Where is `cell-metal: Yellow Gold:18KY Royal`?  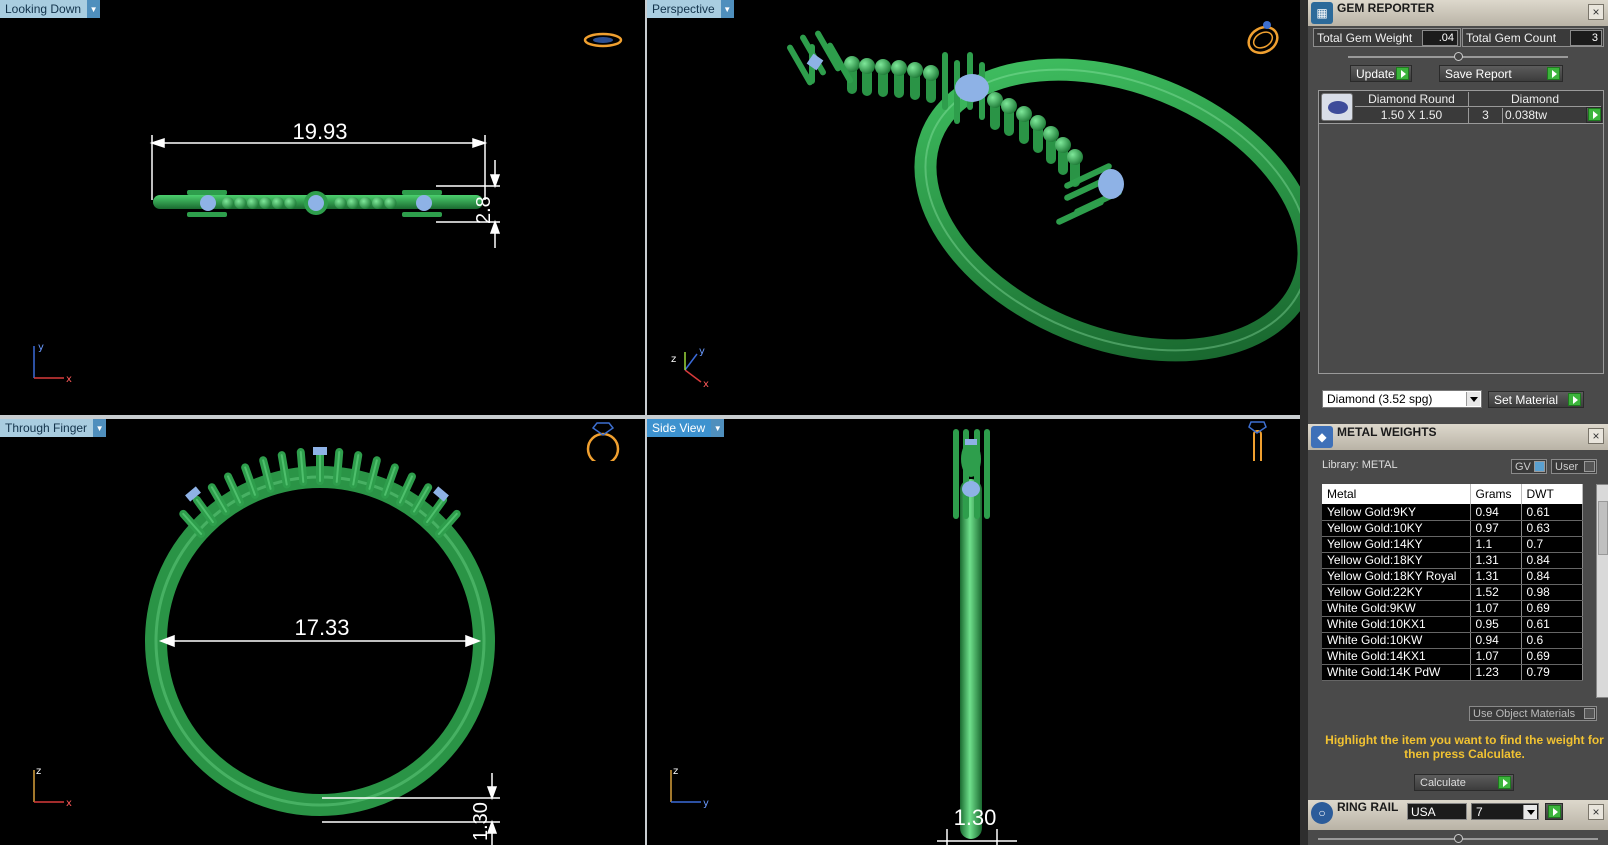 cell-metal: Yellow Gold:18KY Royal is located at coordinates (1396, 576).